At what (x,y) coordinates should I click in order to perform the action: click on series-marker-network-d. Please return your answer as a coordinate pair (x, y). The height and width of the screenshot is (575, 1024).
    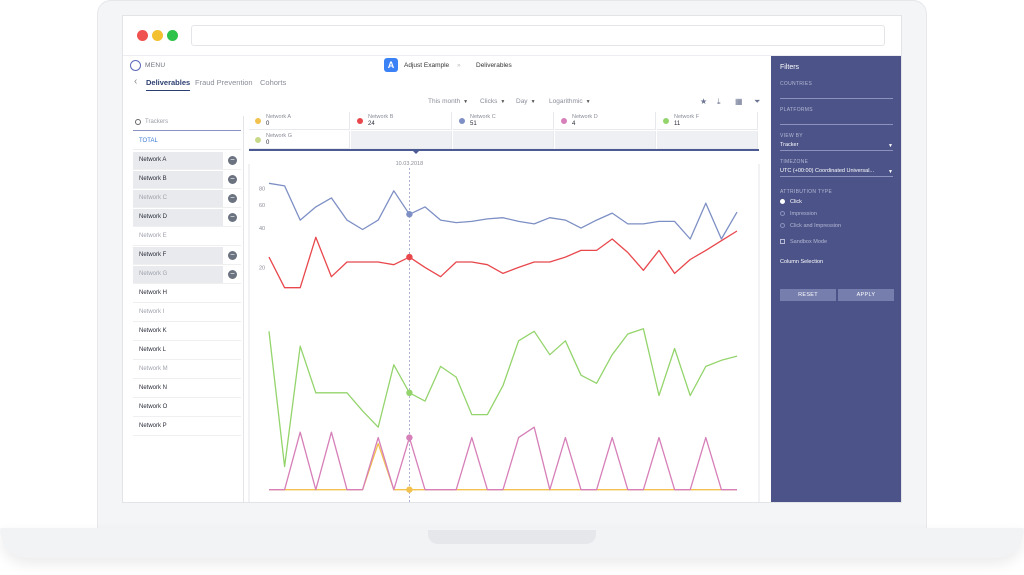
    Looking at the image, I should click on (409, 437).